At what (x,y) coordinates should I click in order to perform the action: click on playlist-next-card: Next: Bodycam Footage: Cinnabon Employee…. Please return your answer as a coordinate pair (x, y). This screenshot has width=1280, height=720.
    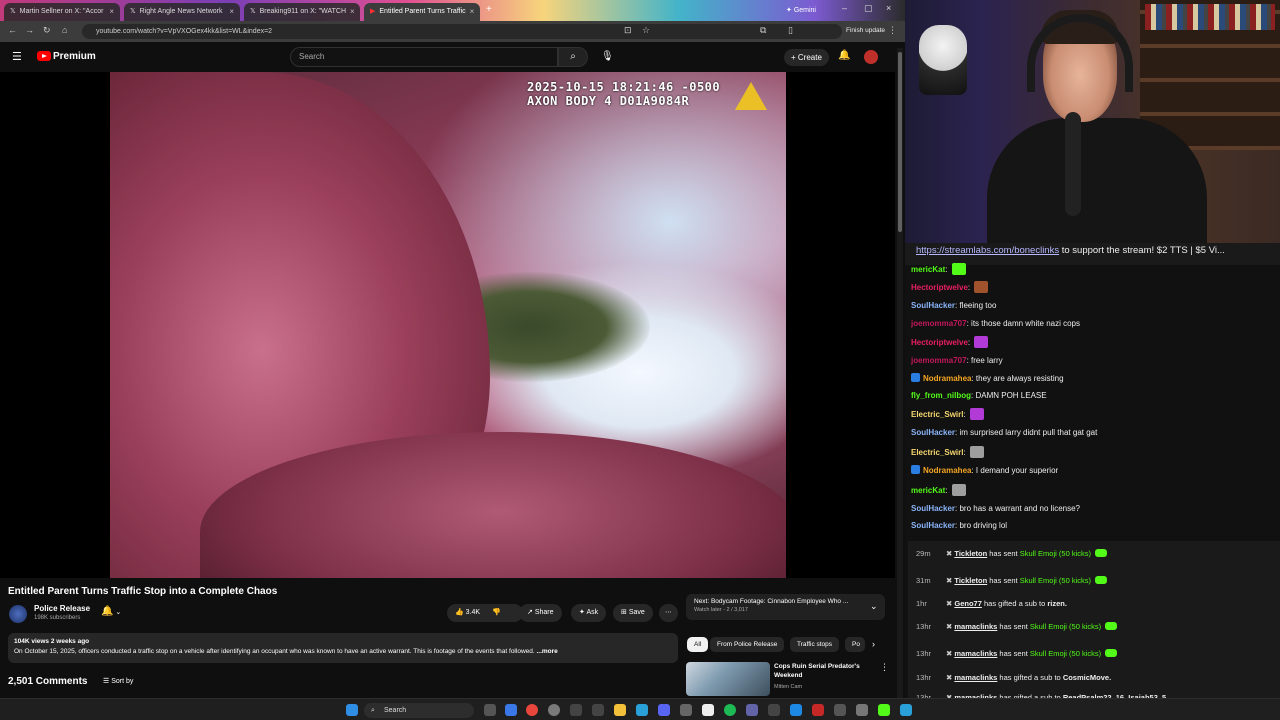
    Looking at the image, I should click on (785, 607).